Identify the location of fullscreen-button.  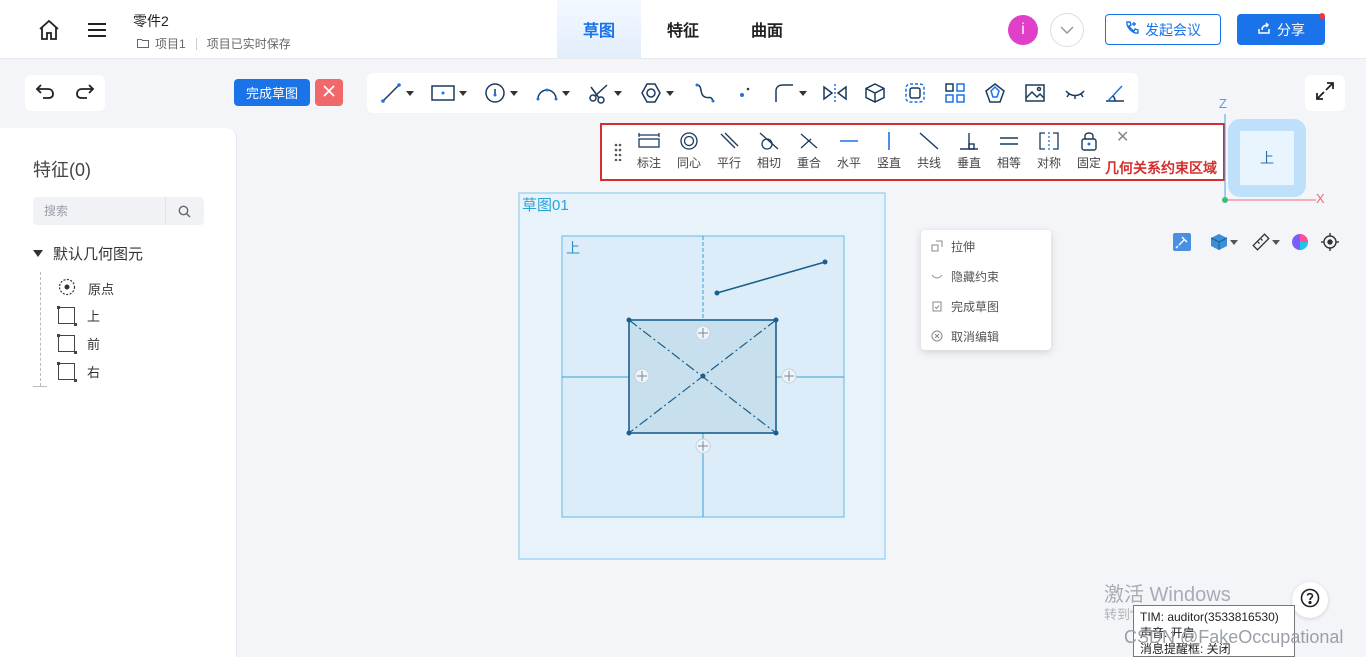
(1325, 93).